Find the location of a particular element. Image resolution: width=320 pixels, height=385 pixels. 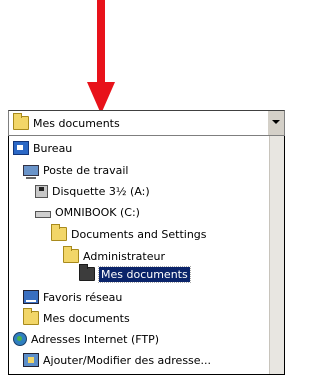

list-item-documents-and-settings: Documents and Settings is located at coordinates (129, 234).